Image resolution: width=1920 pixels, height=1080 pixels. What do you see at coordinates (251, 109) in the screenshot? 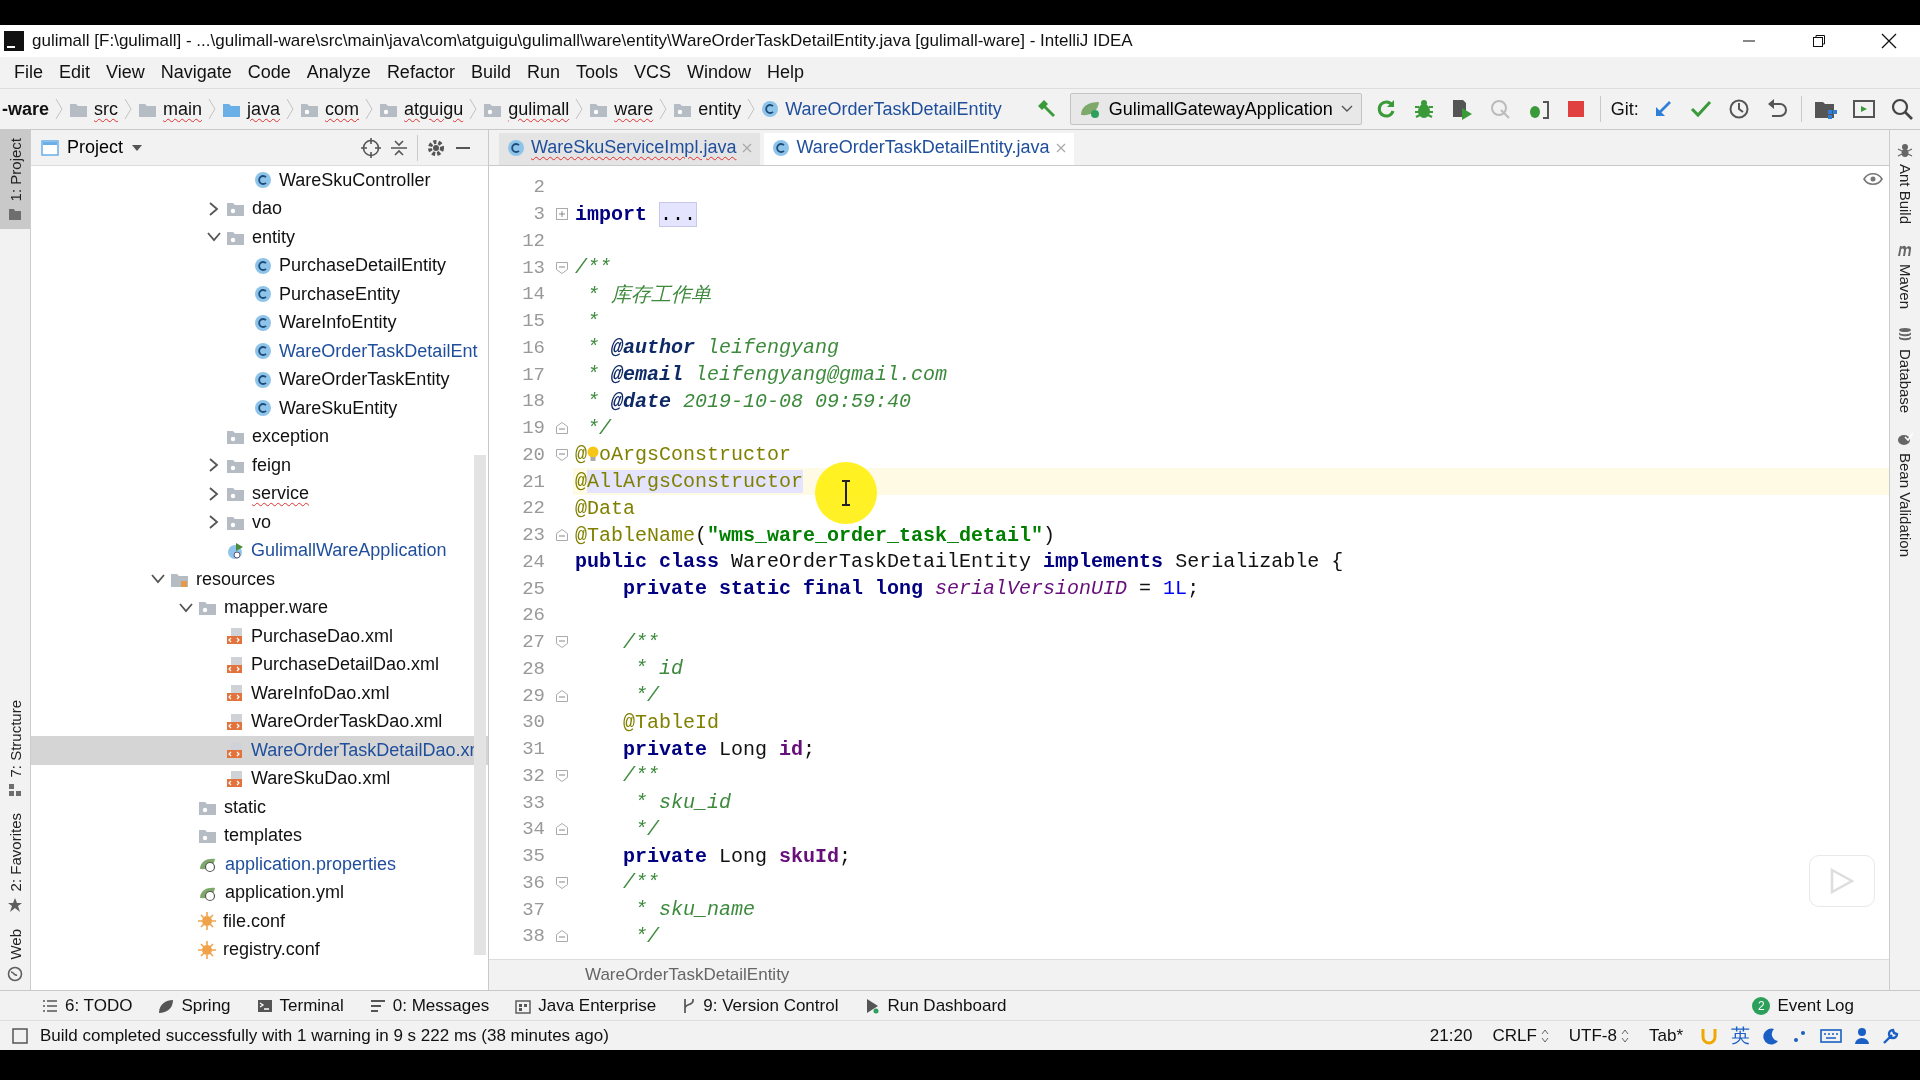
I see `breadcrumb: java` at bounding box center [251, 109].